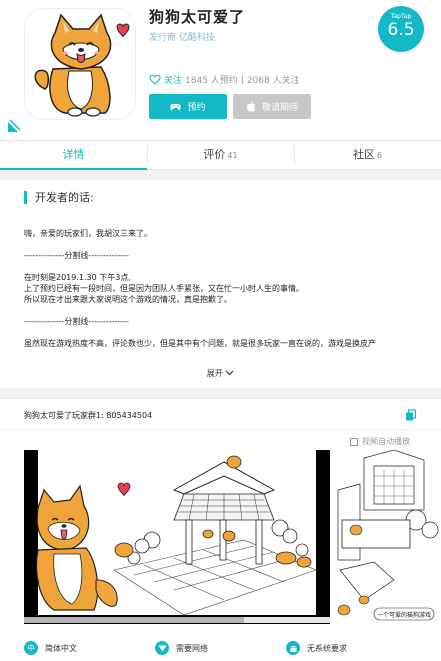 The width and height of the screenshot is (441, 661). What do you see at coordinates (211, 81) in the screenshot?
I see `reservations-count: 1845 人预约` at bounding box center [211, 81].